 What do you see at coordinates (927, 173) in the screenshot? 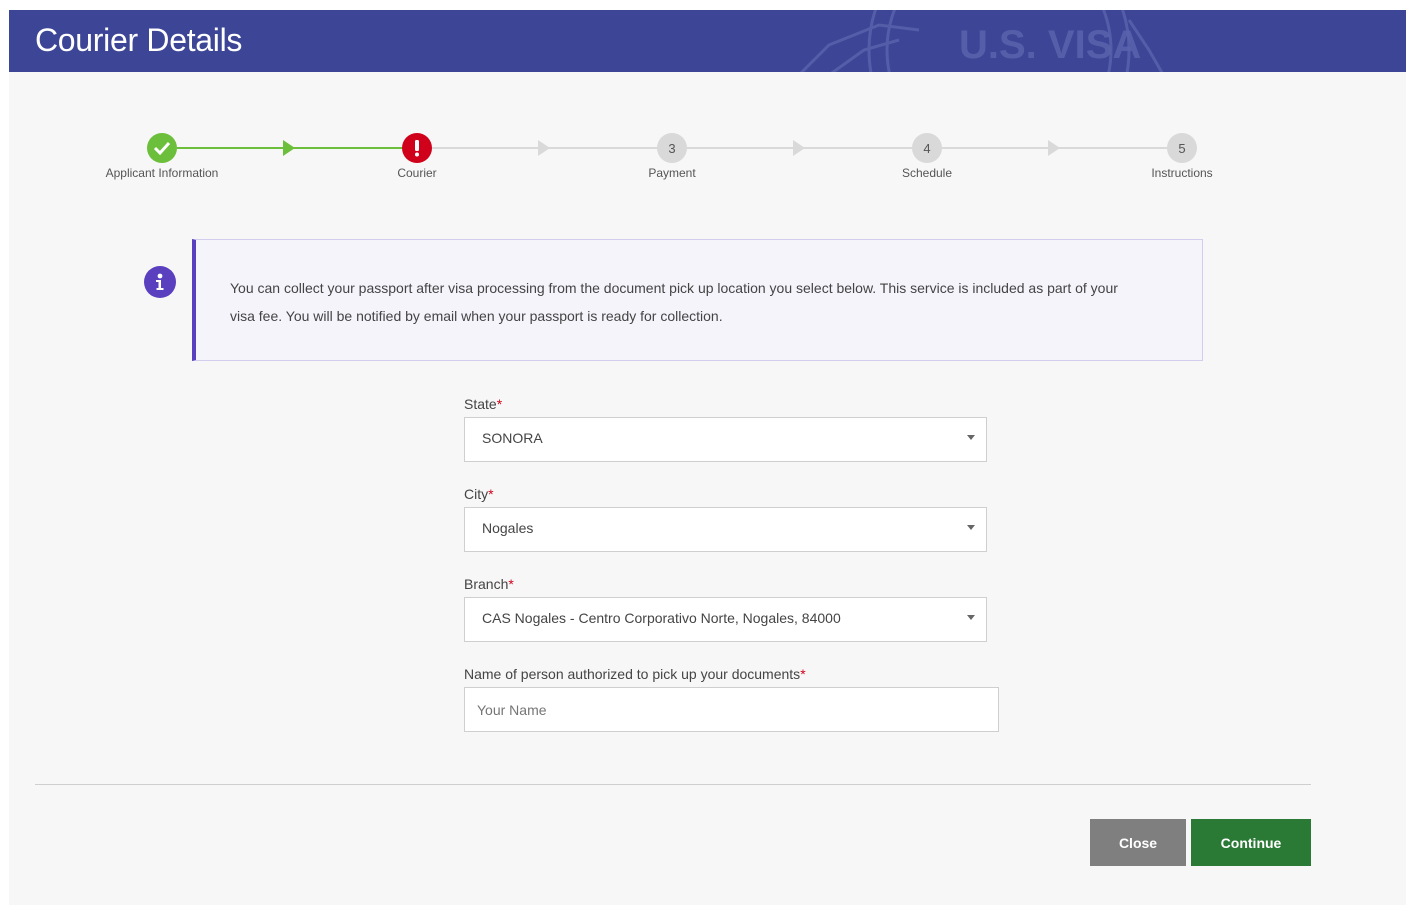
I see `step-label: Schedule` at bounding box center [927, 173].